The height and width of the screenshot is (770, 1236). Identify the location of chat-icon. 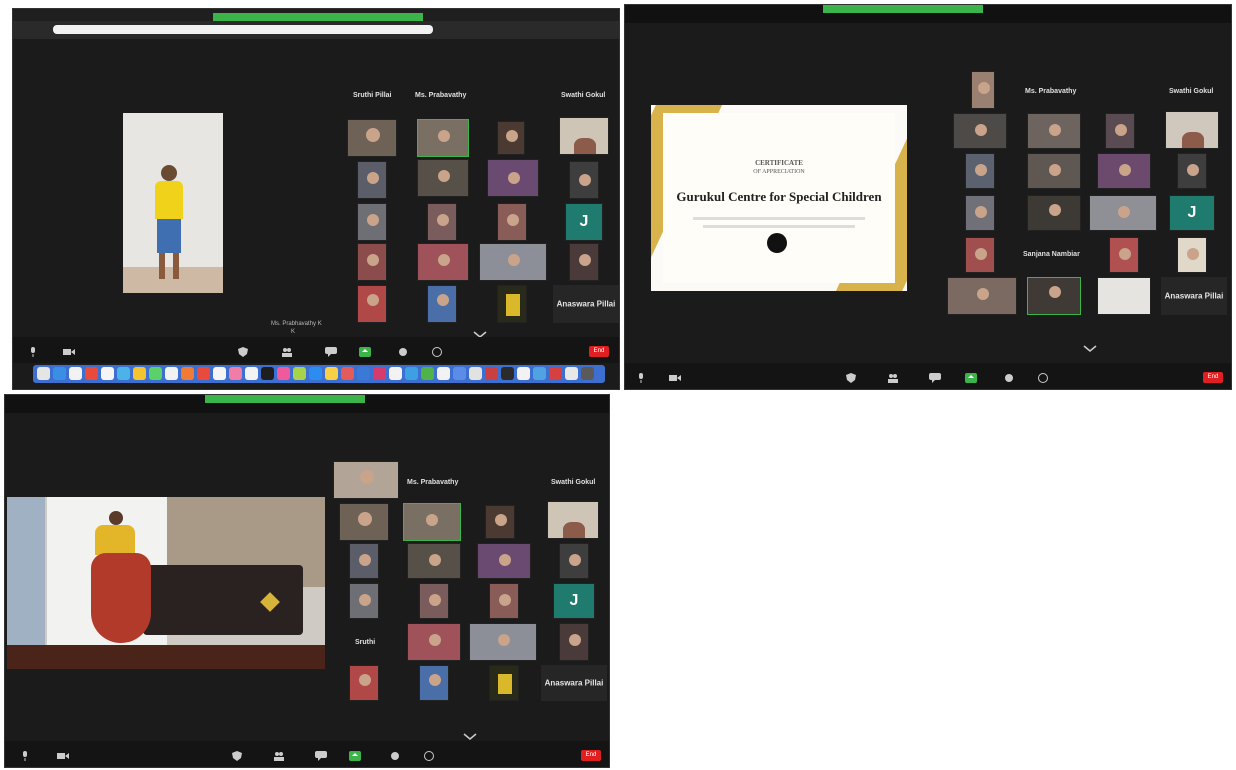
(935, 378).